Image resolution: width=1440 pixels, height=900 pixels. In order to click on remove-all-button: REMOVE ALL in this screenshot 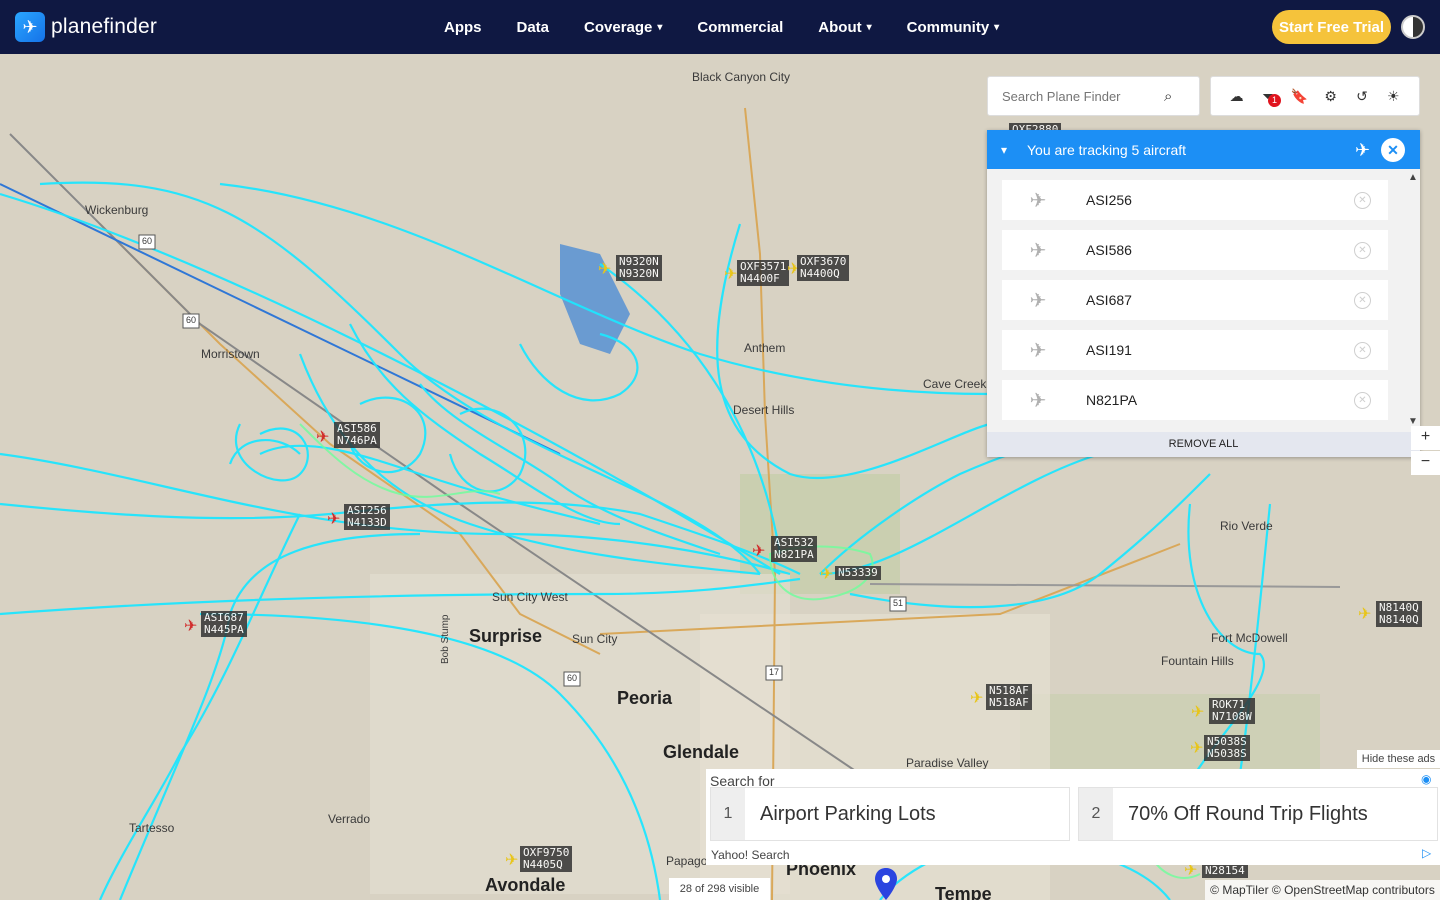, I will do `click(1203, 444)`.